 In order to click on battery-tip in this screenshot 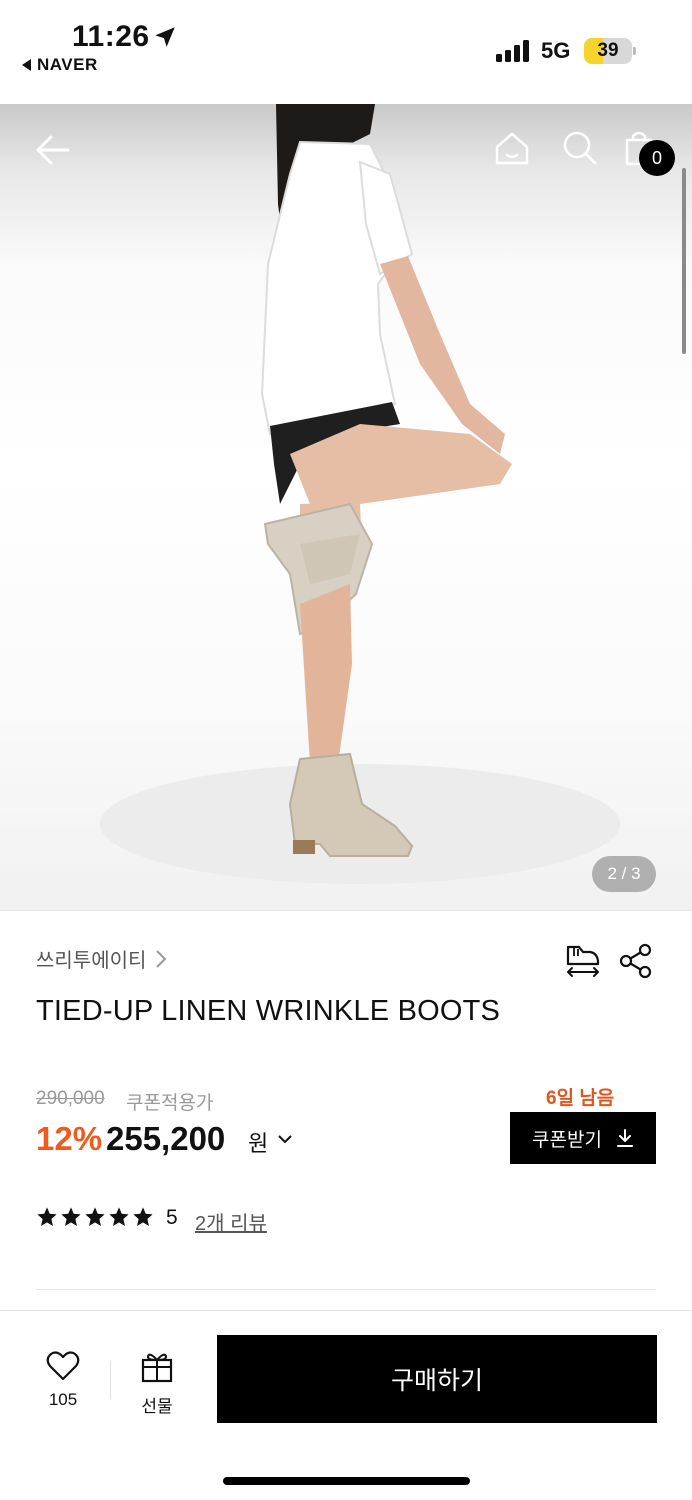, I will do `click(634, 51)`.